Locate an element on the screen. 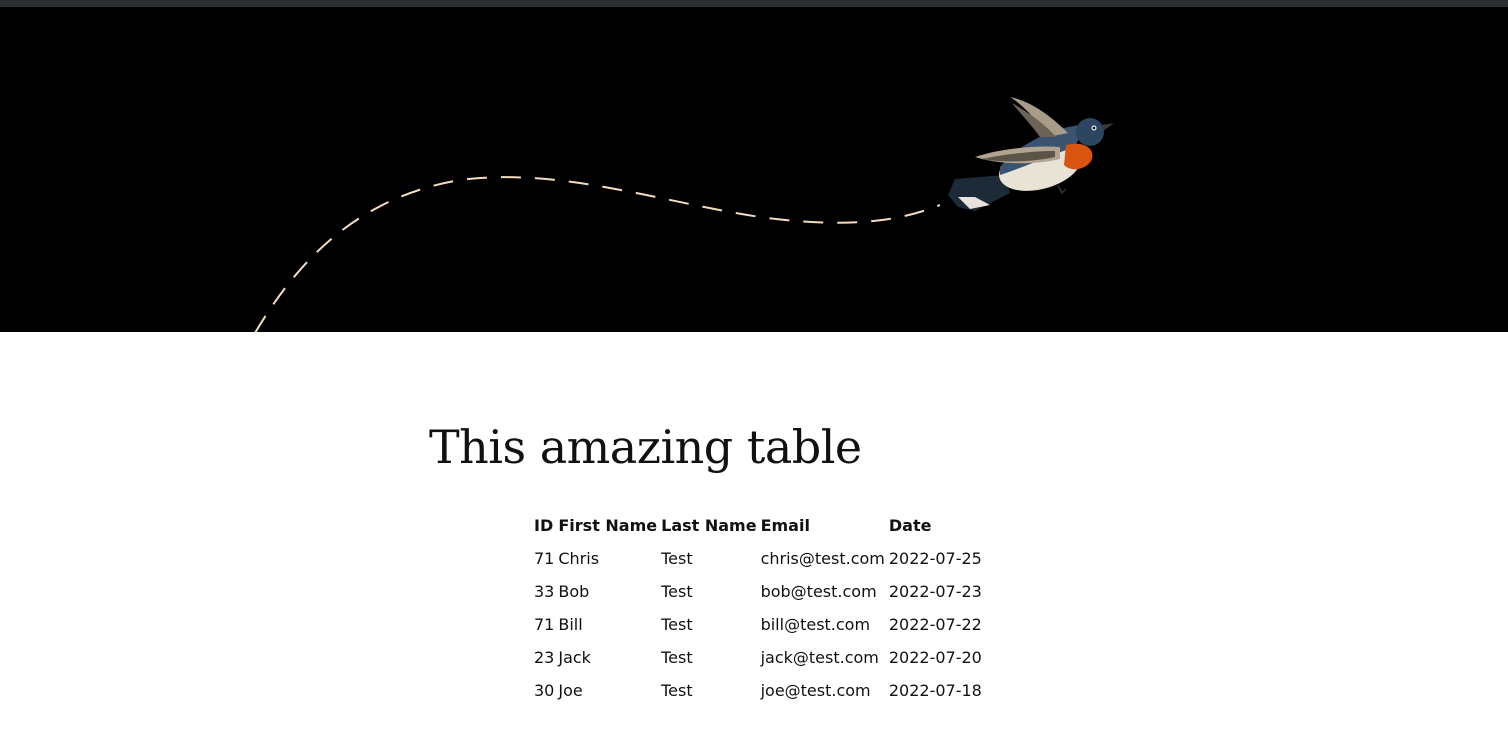 The height and width of the screenshot is (743, 1508). cell-email: chris@test.com is located at coordinates (822, 558).